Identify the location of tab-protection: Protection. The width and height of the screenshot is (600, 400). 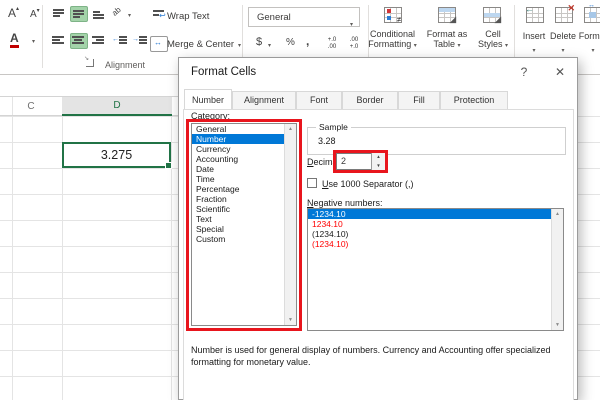
(474, 100).